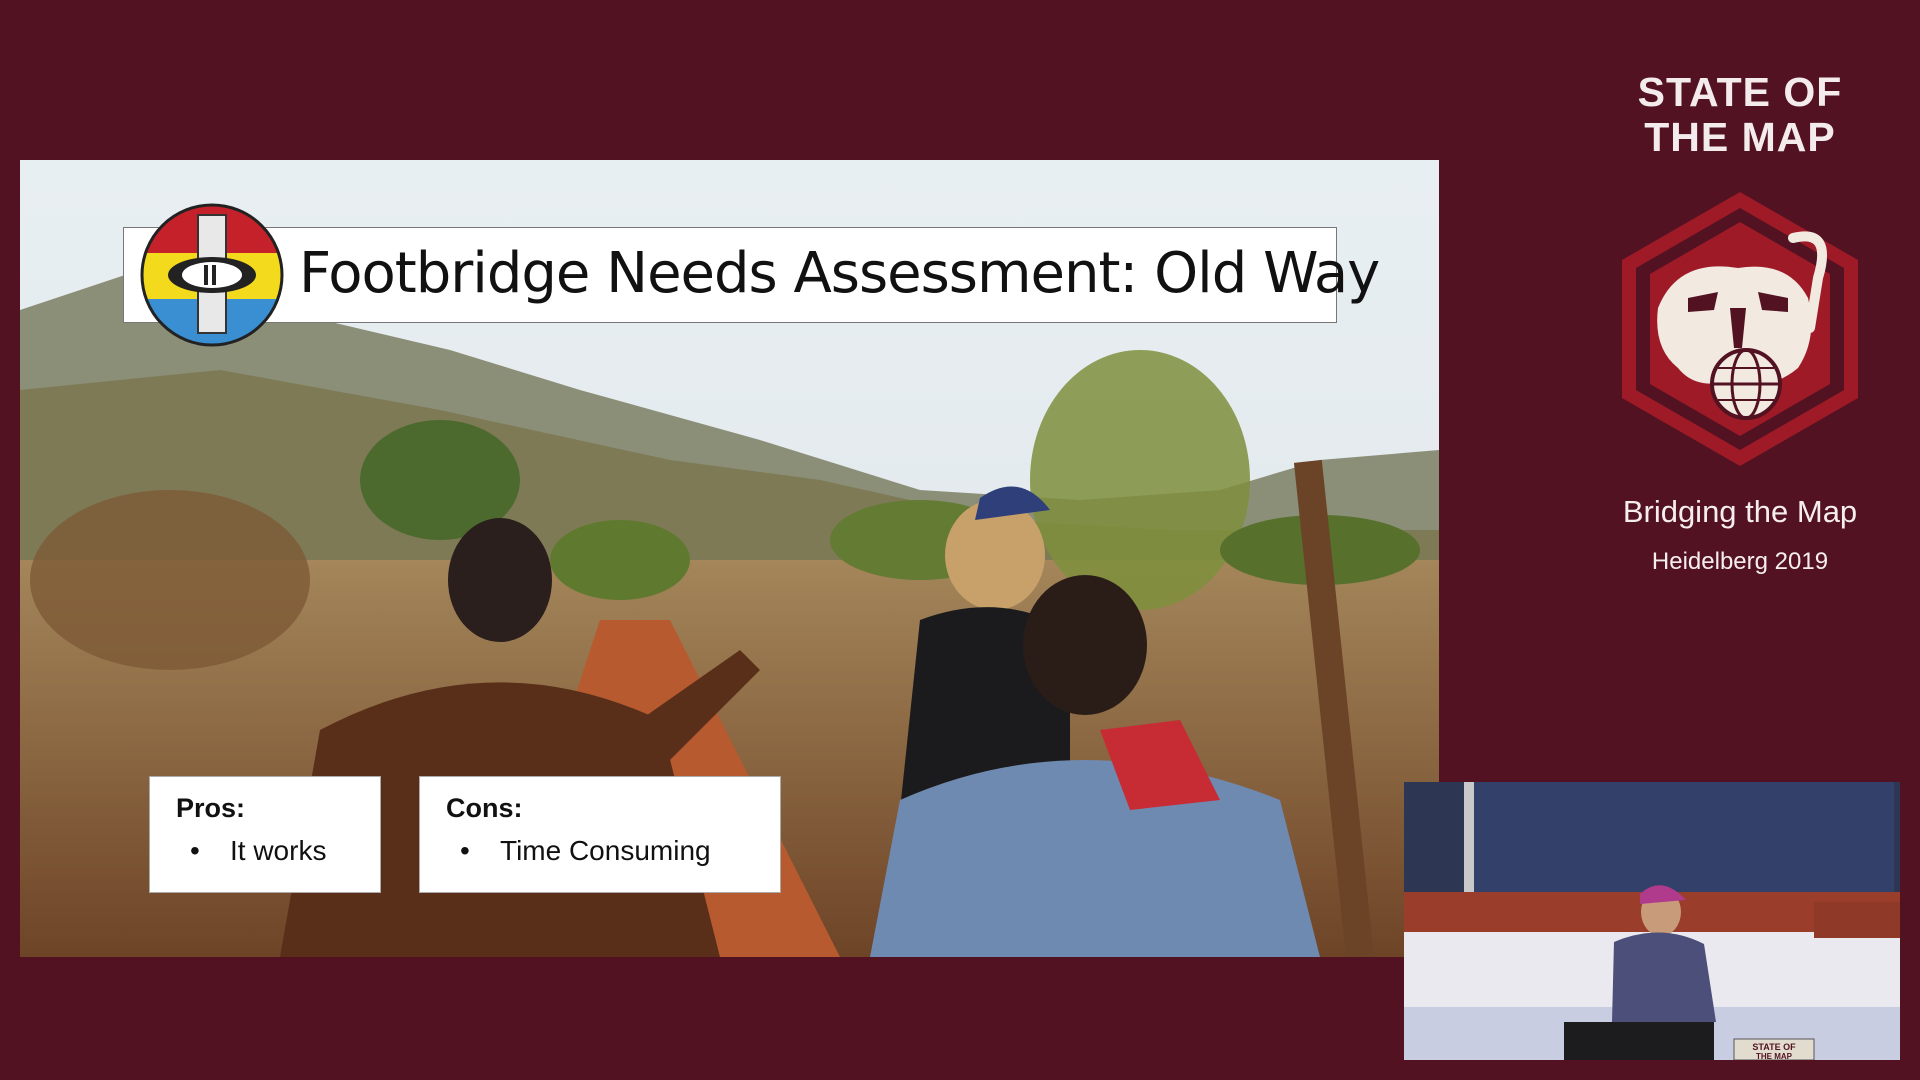 This screenshot has height=1080, width=1920. Describe the element at coordinates (839, 273) in the screenshot. I see `slide-title: Footbridge Needs Assessment: Old Way` at that location.